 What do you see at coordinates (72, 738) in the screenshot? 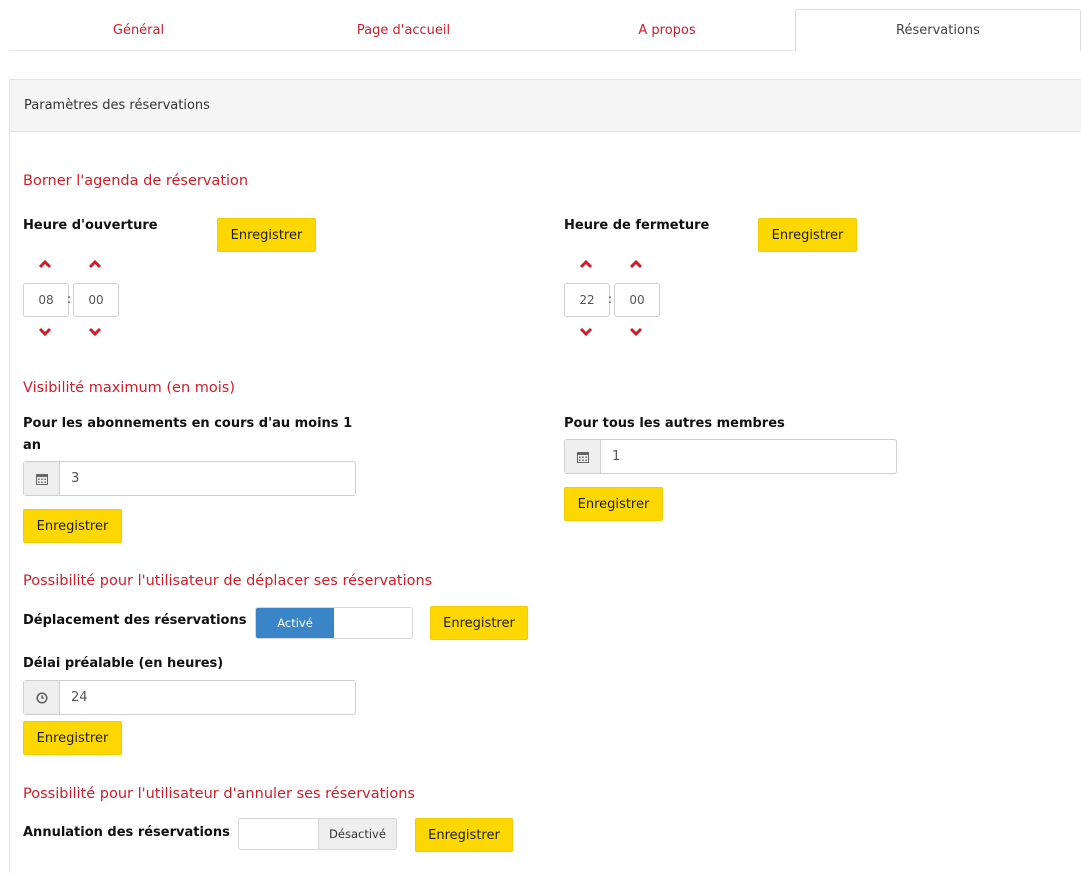
I see `save-delay-button: Enregistrer` at bounding box center [72, 738].